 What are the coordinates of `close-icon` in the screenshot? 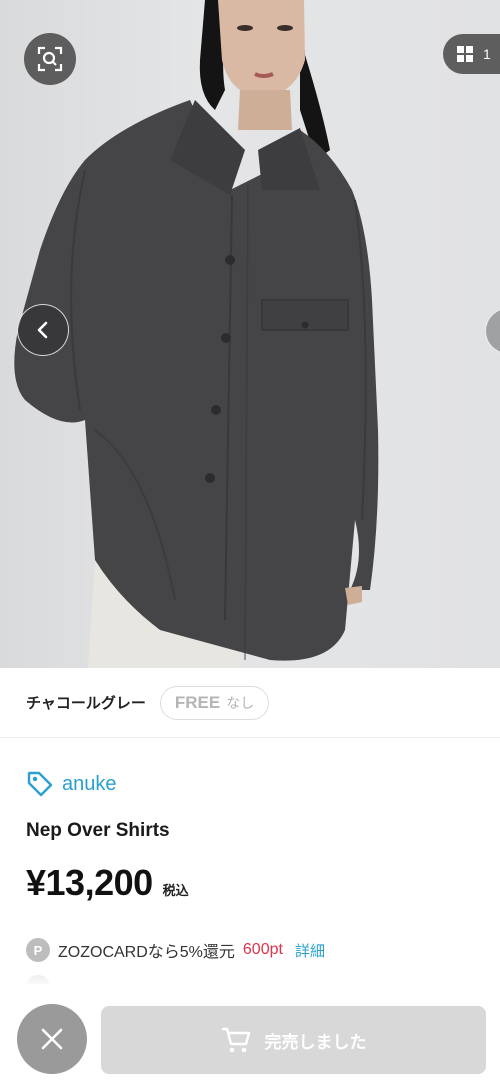 It's located at (52, 1039).